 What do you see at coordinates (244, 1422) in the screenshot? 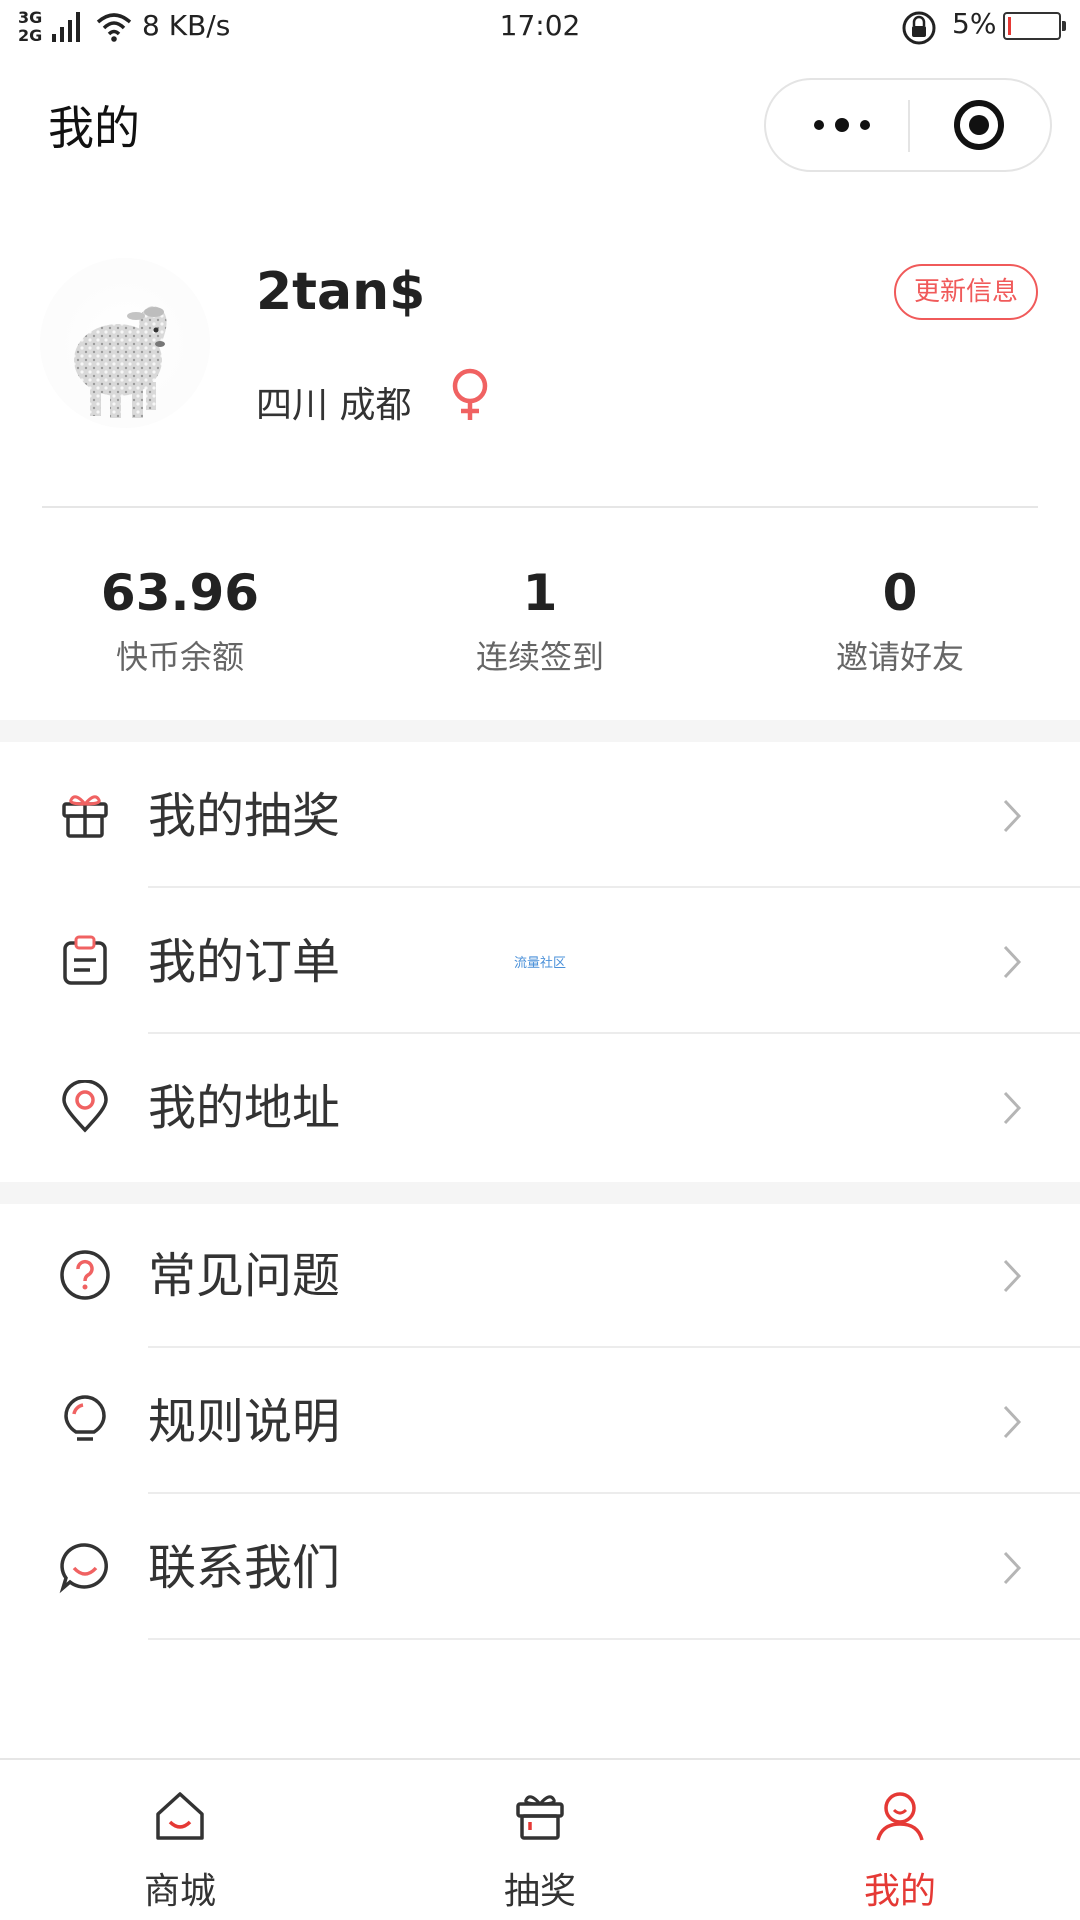
I see `menu-label: 规则说明` at bounding box center [244, 1422].